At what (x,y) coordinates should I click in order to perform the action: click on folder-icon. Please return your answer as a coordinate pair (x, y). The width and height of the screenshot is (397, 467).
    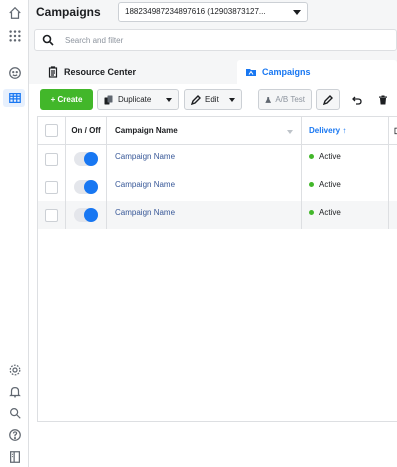
    Looking at the image, I should click on (251, 72).